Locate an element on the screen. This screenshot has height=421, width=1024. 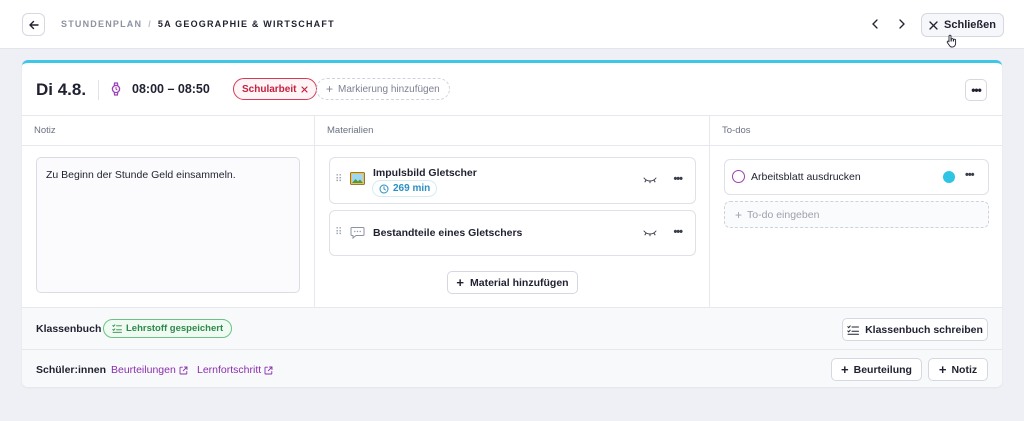
chevron-right-icon is located at coordinates (902, 24).